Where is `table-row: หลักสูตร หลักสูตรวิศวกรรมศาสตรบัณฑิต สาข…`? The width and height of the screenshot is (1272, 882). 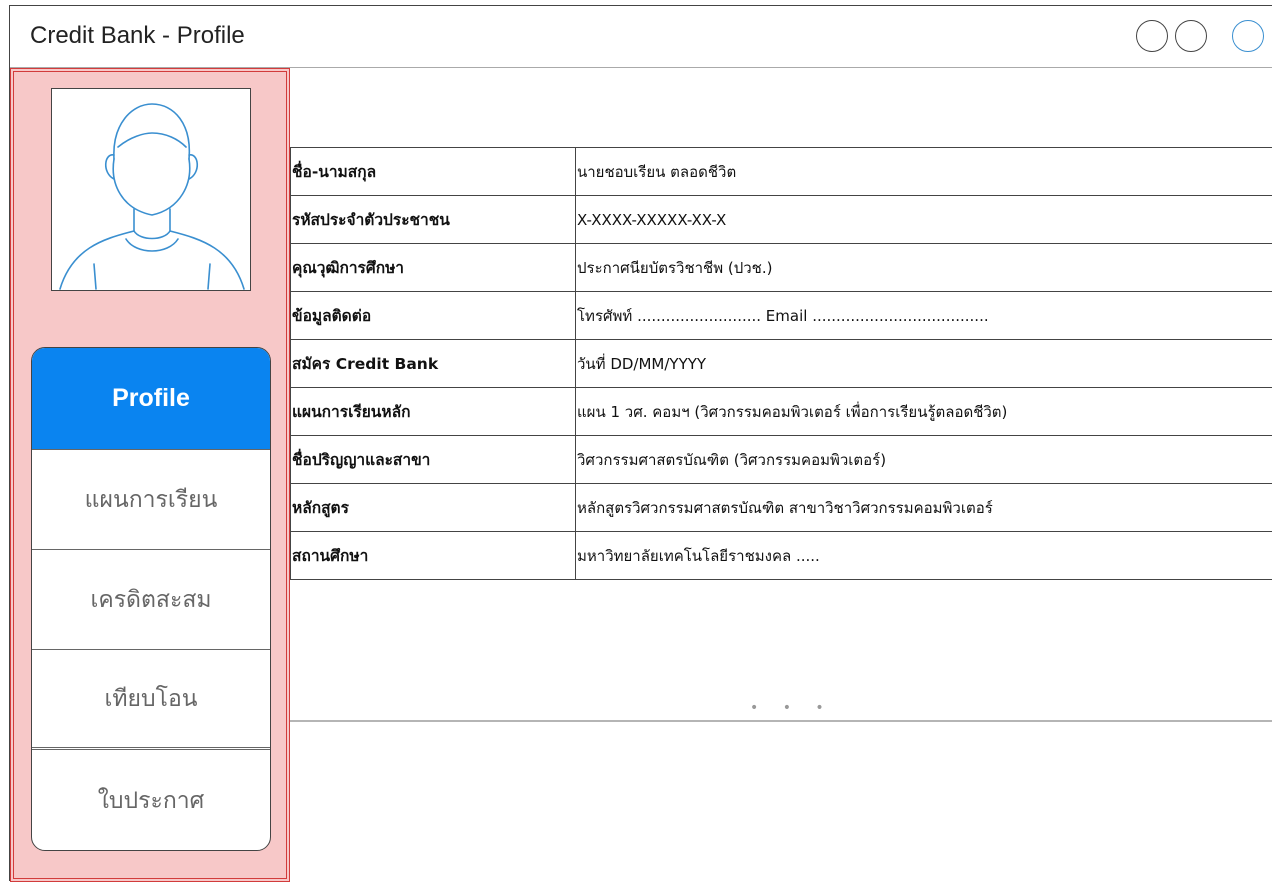 table-row: หลักสูตร หลักสูตรวิศวกรรมศาสตรบัณฑิต สาข… is located at coordinates (781, 508).